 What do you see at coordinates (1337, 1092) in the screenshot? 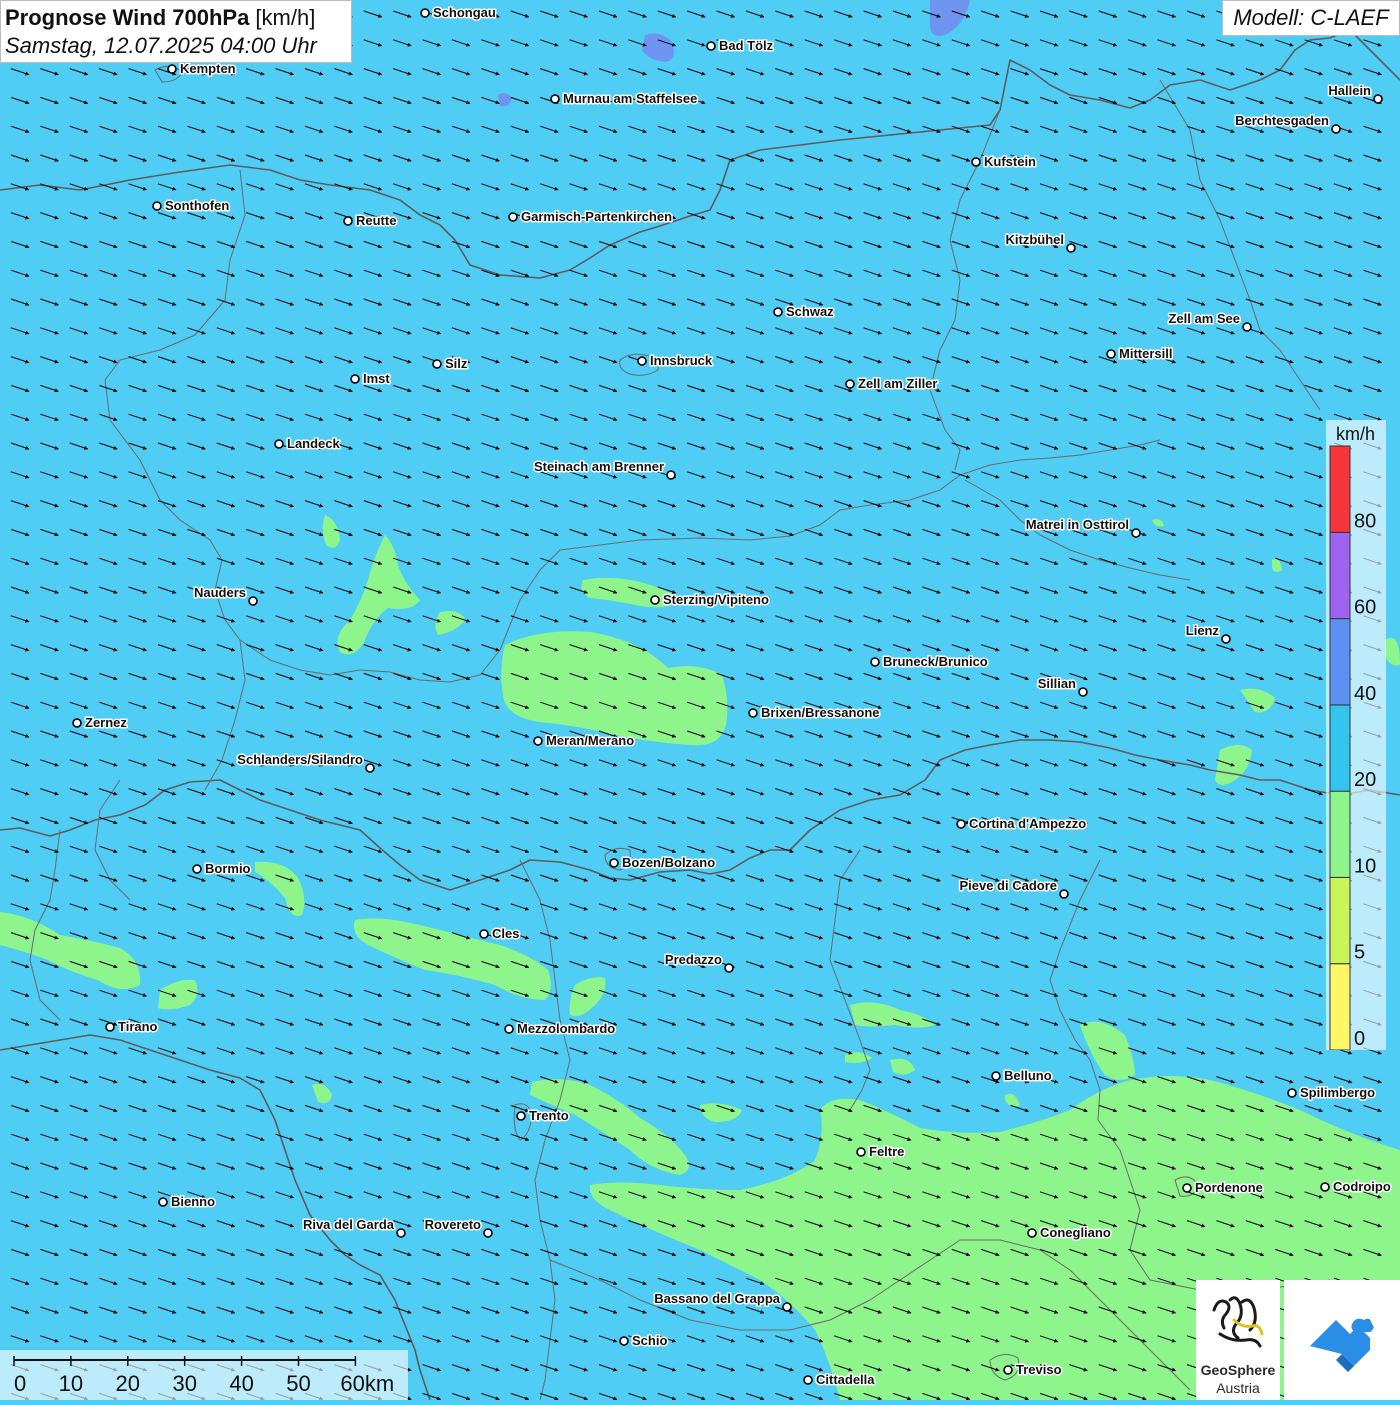
I see `city-label: Spilimbergo` at bounding box center [1337, 1092].